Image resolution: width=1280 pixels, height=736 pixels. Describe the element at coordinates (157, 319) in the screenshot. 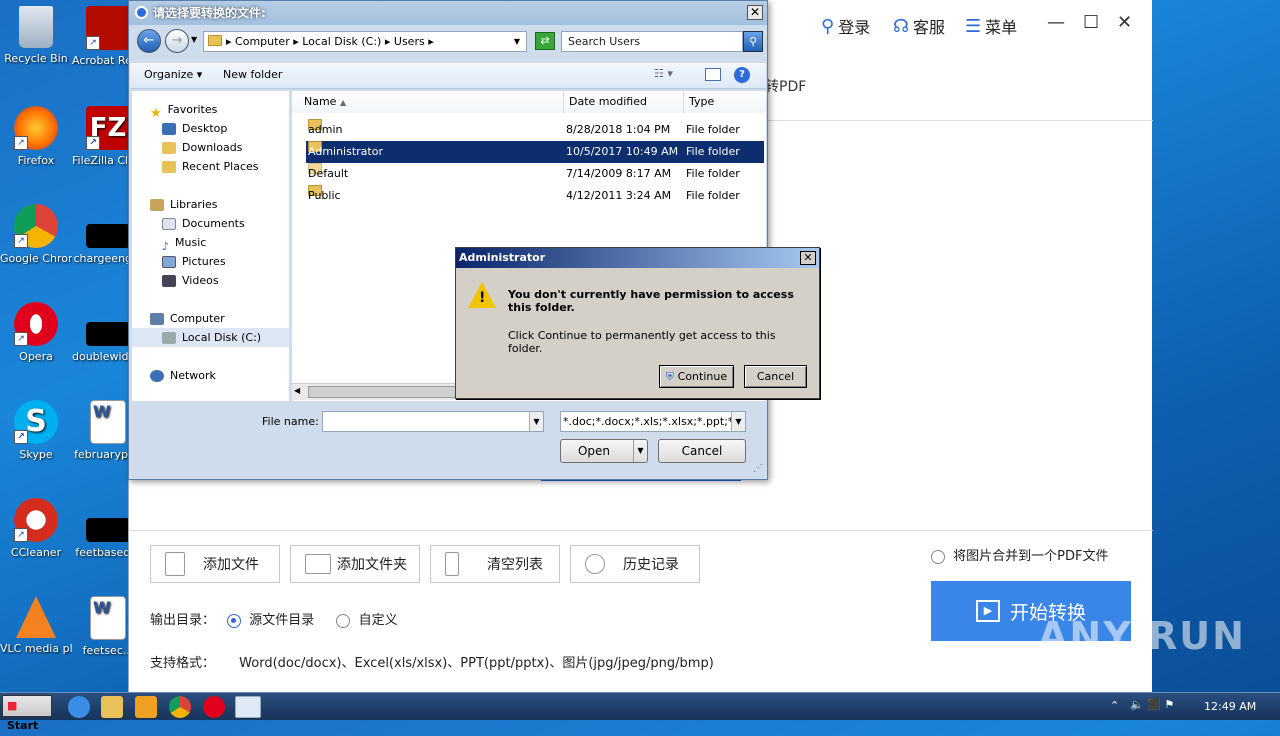

I see `computer-icon` at that location.